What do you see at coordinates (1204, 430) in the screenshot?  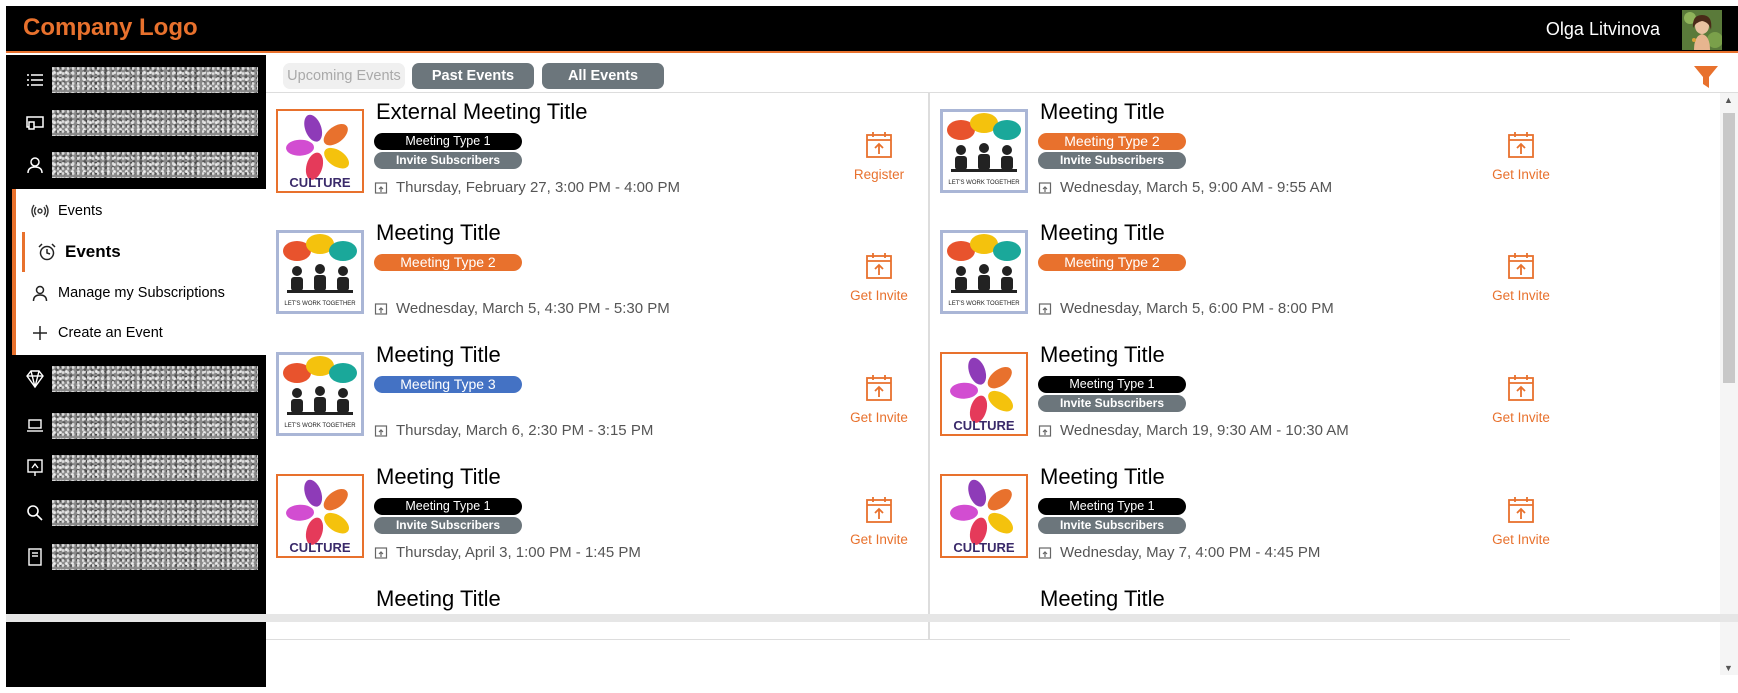 I see `event-datetime-text: Wednesday, March 19, 9:30 AM - 10:30 AM` at bounding box center [1204, 430].